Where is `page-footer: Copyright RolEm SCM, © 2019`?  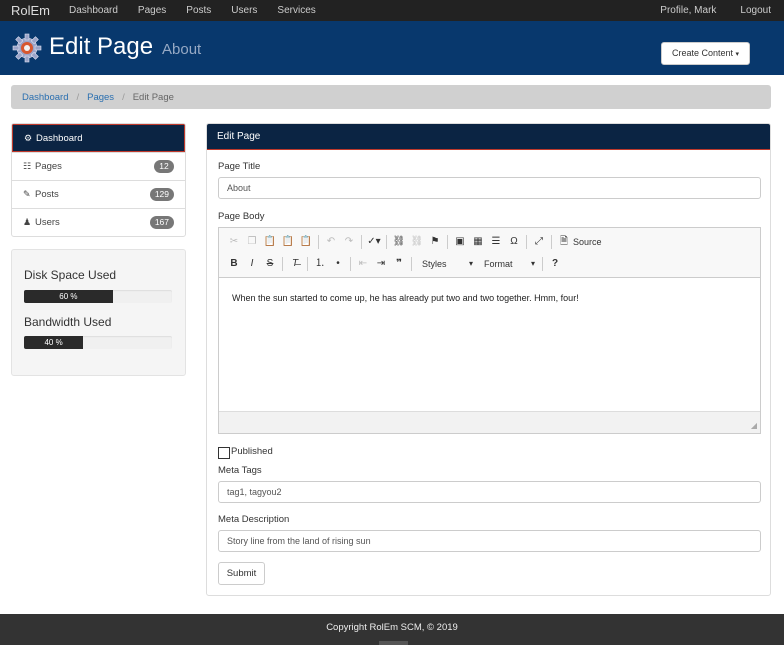
page-footer: Copyright RolEm SCM, © 2019 is located at coordinates (392, 629).